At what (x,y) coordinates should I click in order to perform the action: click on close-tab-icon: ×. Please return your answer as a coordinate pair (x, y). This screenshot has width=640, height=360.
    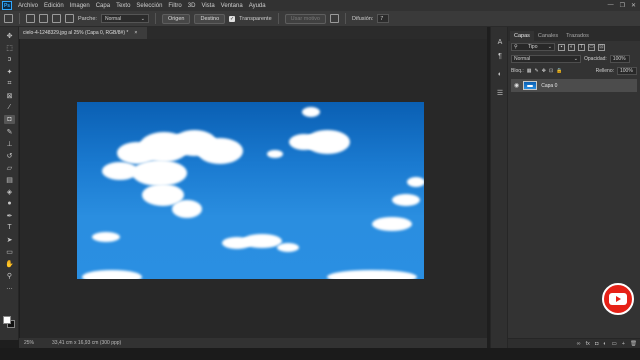
    Looking at the image, I should click on (135, 33).